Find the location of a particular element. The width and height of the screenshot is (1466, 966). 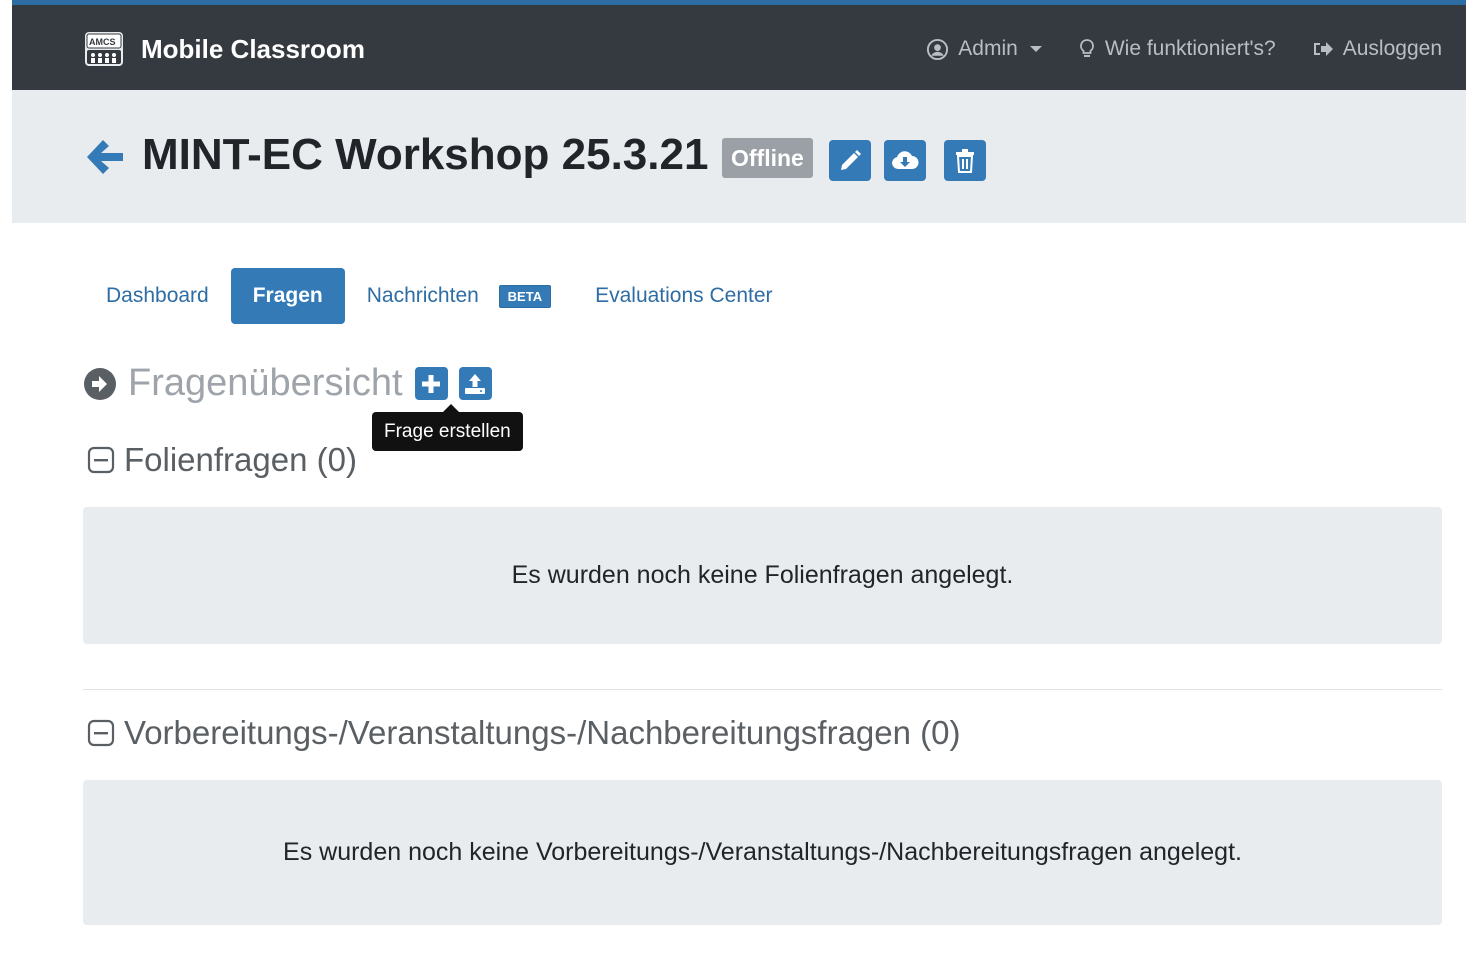

delete-button is located at coordinates (965, 160).